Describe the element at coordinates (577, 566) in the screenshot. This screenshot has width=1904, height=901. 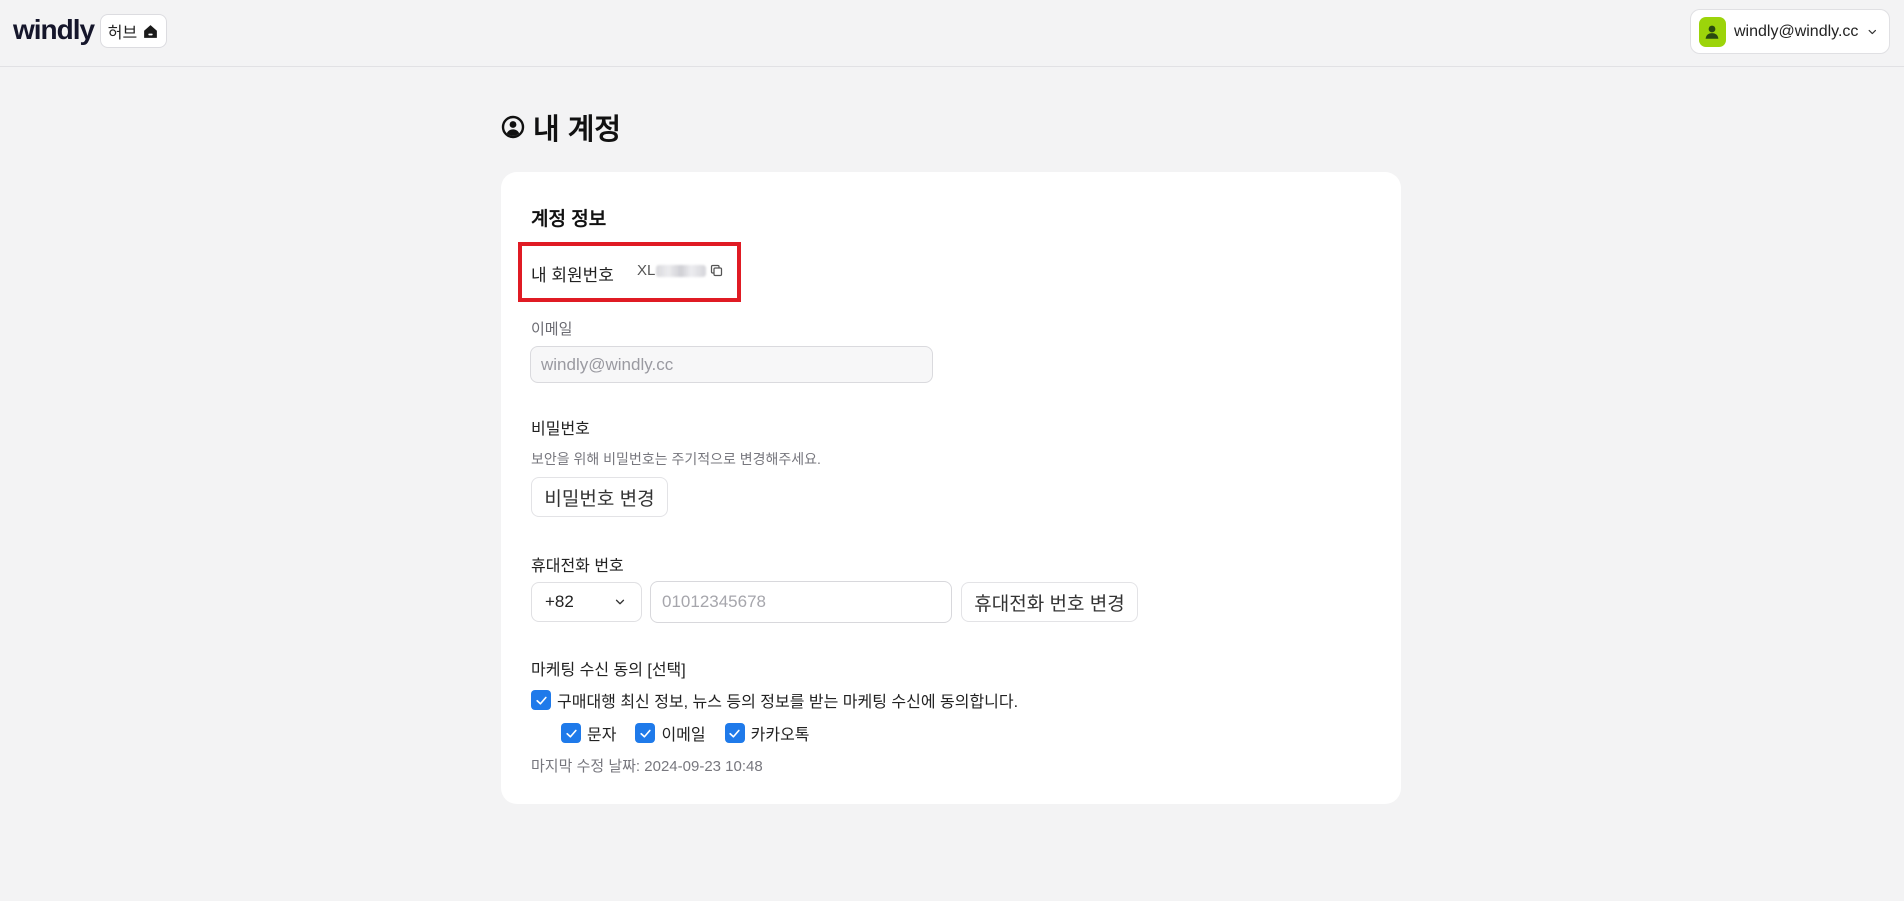
I see `phone-label: 휴대전화 번호` at that location.